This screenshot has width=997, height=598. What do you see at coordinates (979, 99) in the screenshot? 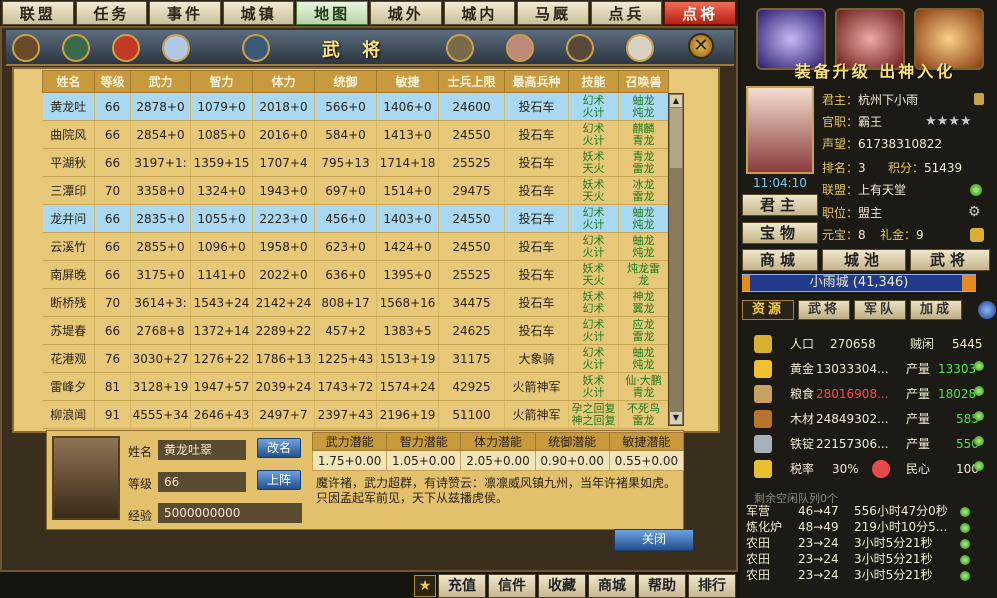
I see `lock-icon` at bounding box center [979, 99].